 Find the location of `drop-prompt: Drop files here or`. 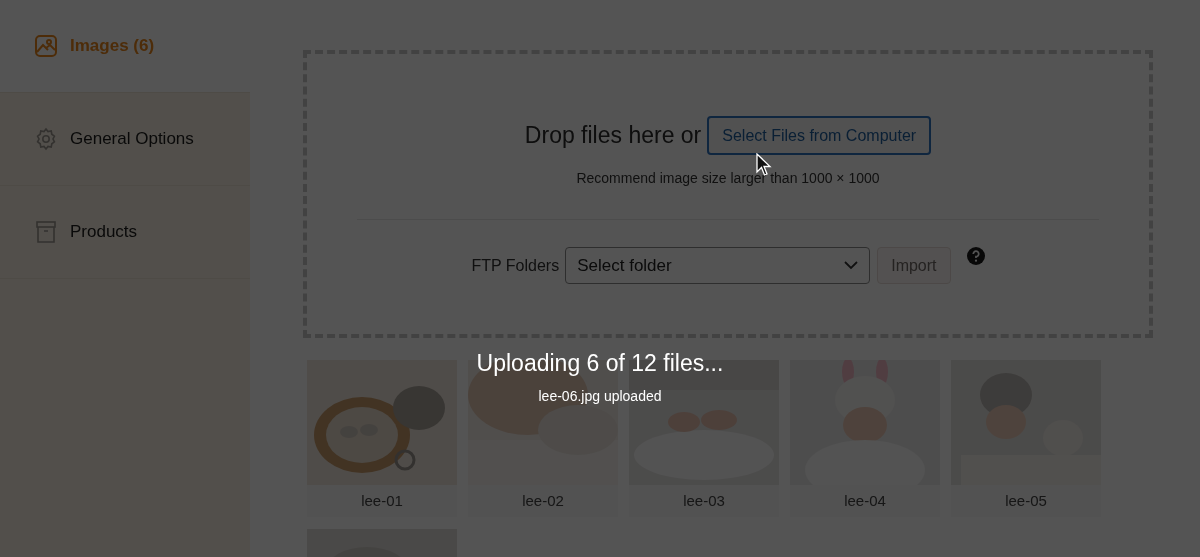

drop-prompt: Drop files here or is located at coordinates (613, 136).